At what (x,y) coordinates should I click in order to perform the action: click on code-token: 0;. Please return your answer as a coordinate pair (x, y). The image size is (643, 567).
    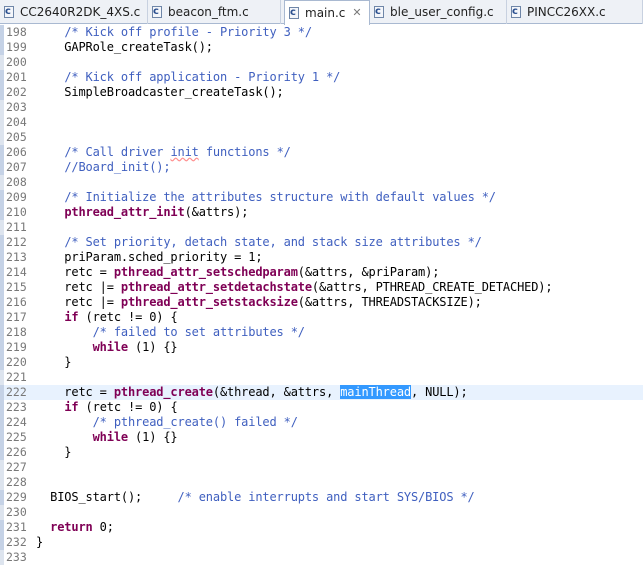
    Looking at the image, I should click on (103, 527).